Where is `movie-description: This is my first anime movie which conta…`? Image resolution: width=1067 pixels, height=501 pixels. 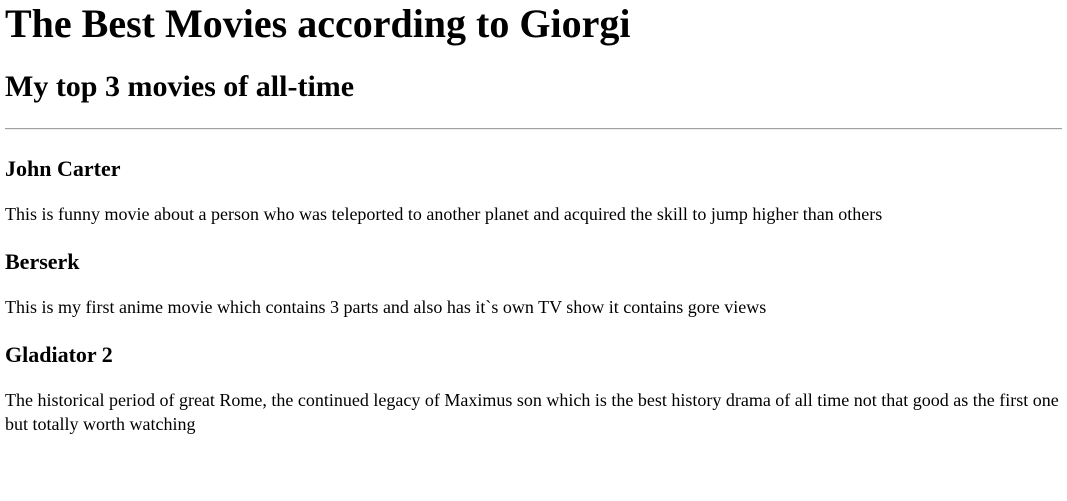
movie-description: This is my first anime movie which conta… is located at coordinates (386, 307).